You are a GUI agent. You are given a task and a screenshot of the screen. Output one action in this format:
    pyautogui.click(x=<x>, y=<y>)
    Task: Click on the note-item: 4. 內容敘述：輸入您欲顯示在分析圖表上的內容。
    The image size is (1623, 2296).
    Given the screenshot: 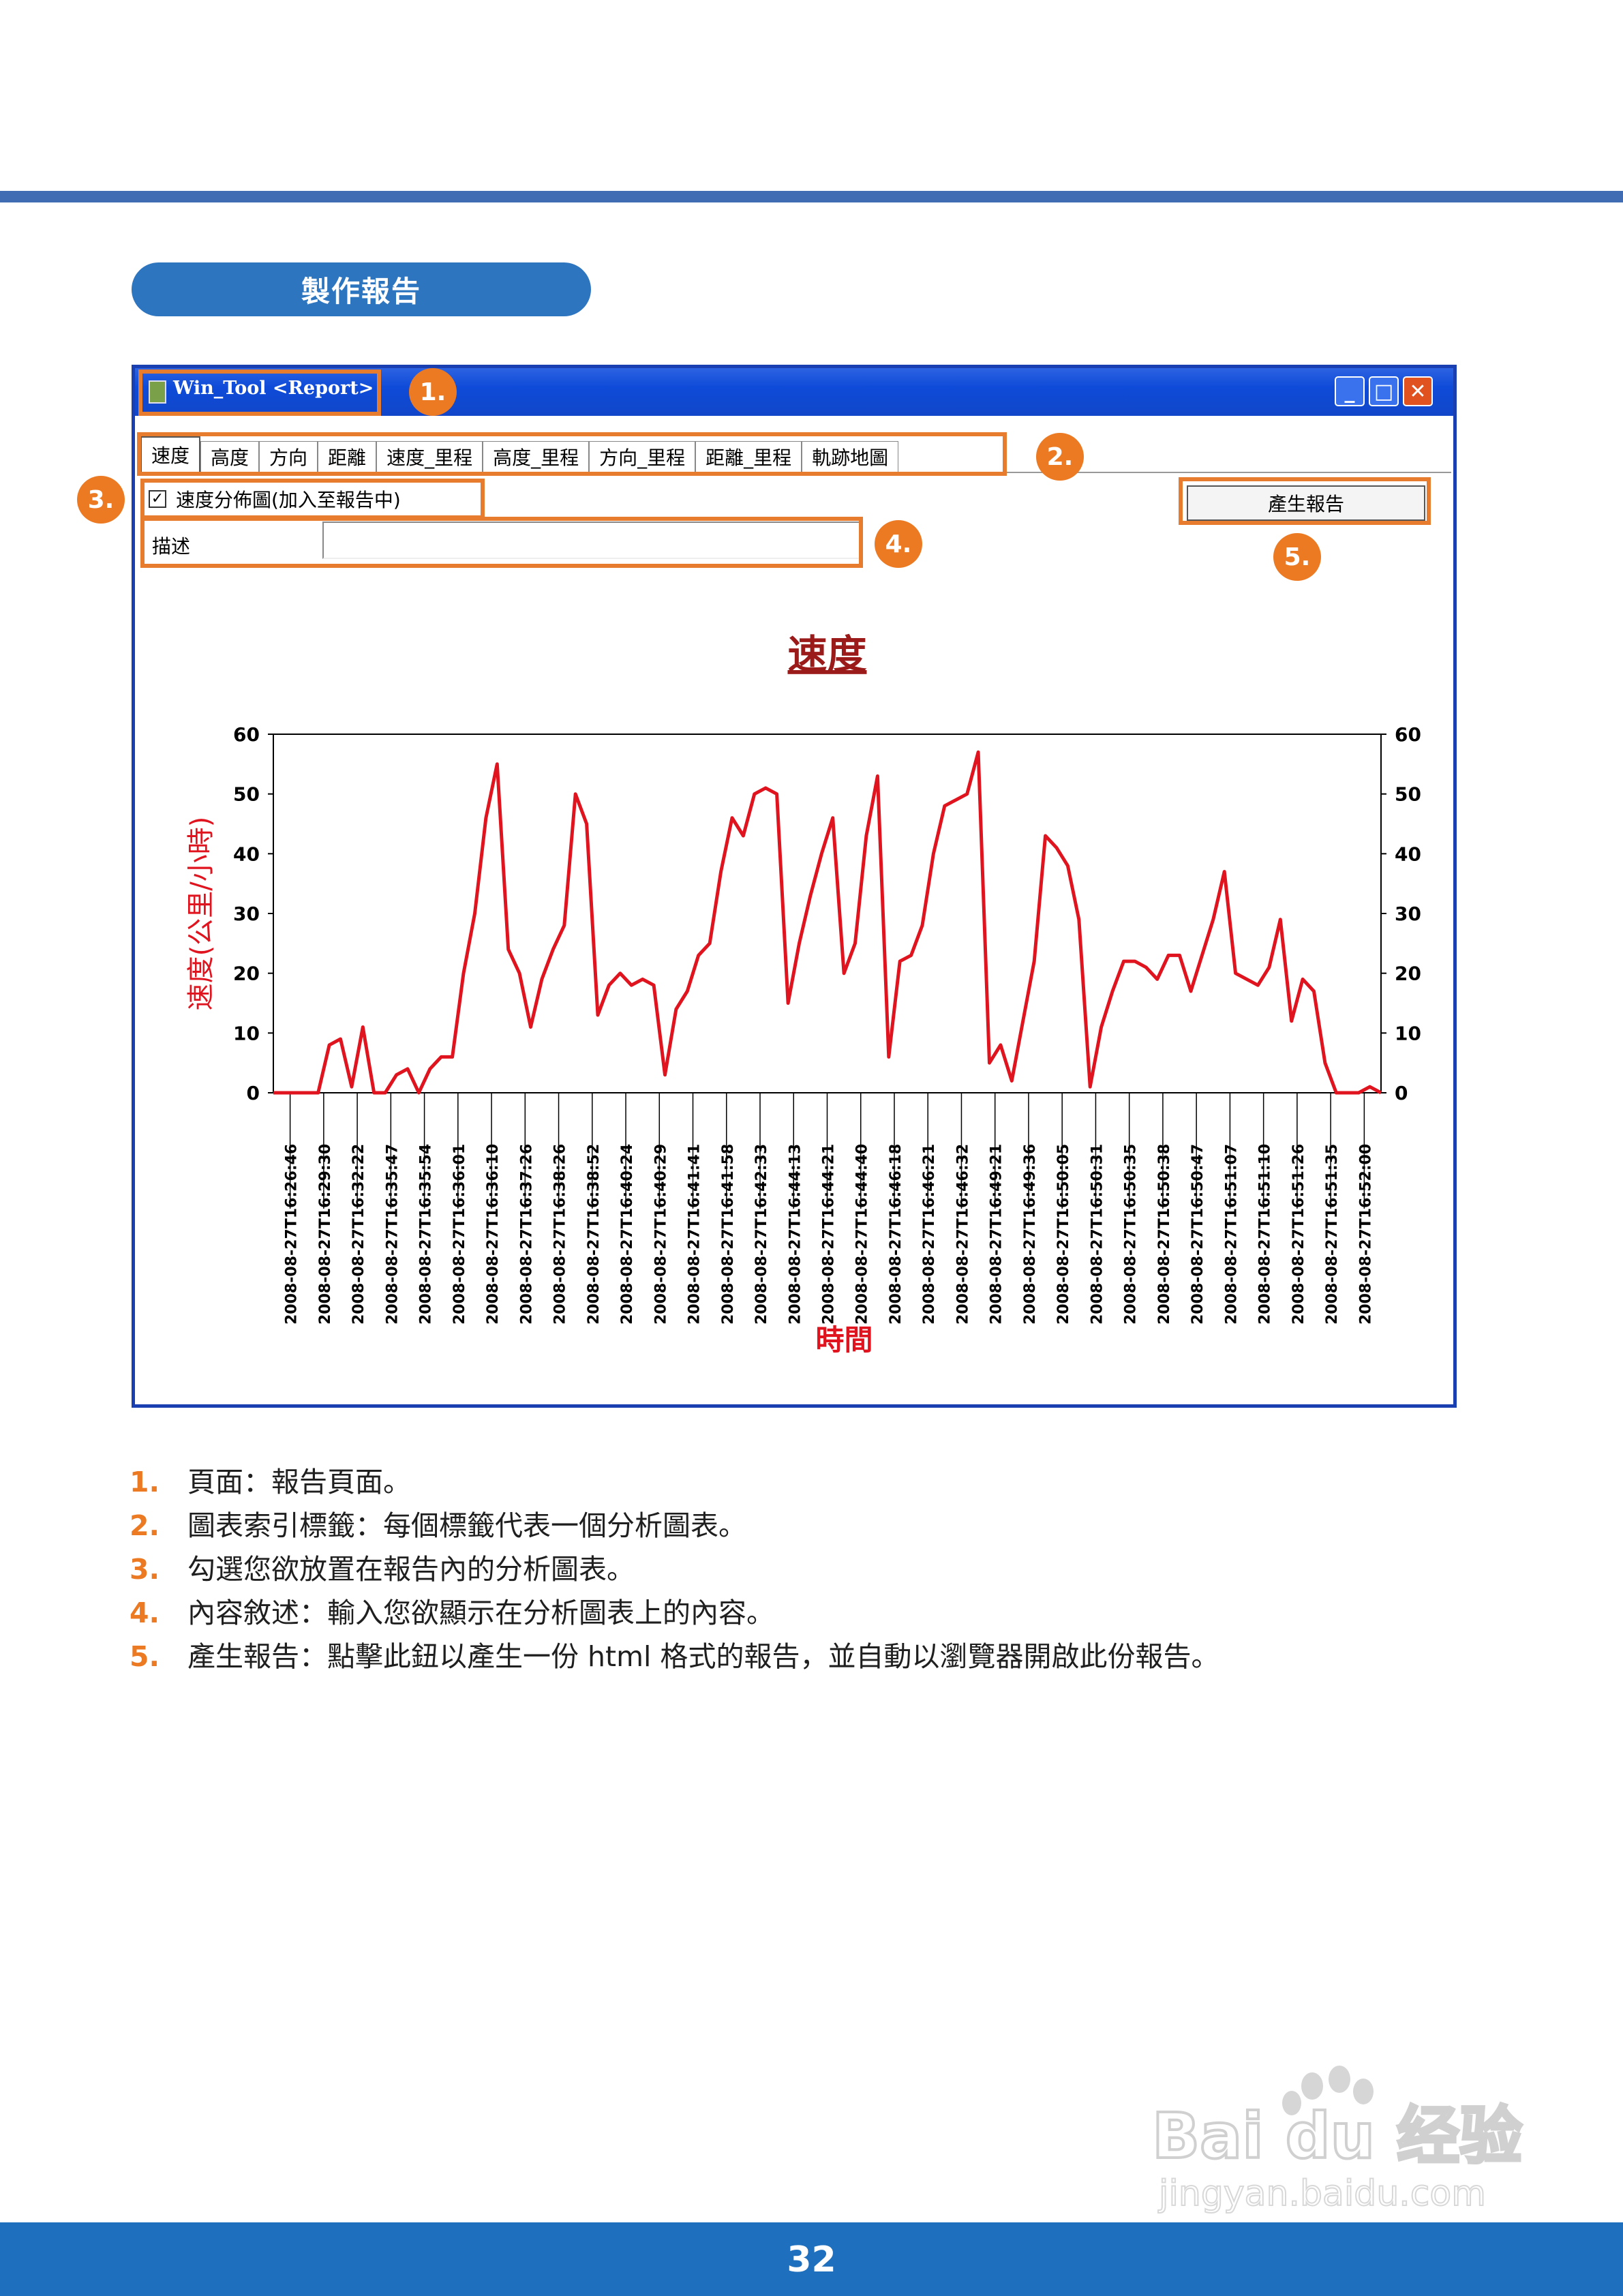 What is the action you would take?
    pyautogui.click(x=674, y=1611)
    